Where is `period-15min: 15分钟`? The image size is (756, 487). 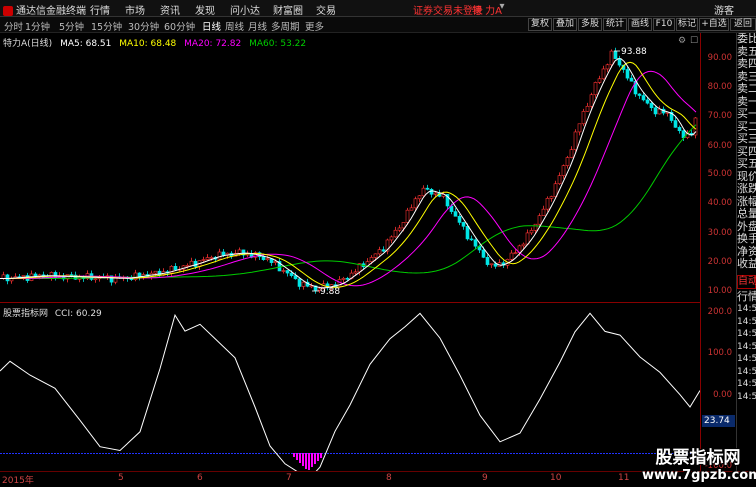 period-15min: 15分钟 is located at coordinates (106, 26).